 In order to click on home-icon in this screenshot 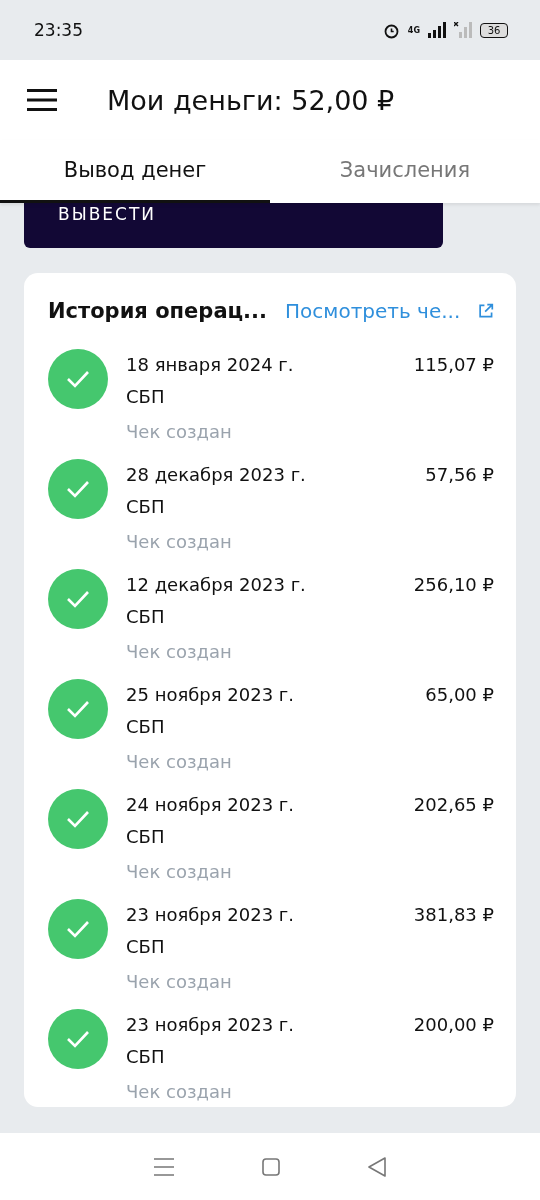, I will do `click(271, 1166)`.